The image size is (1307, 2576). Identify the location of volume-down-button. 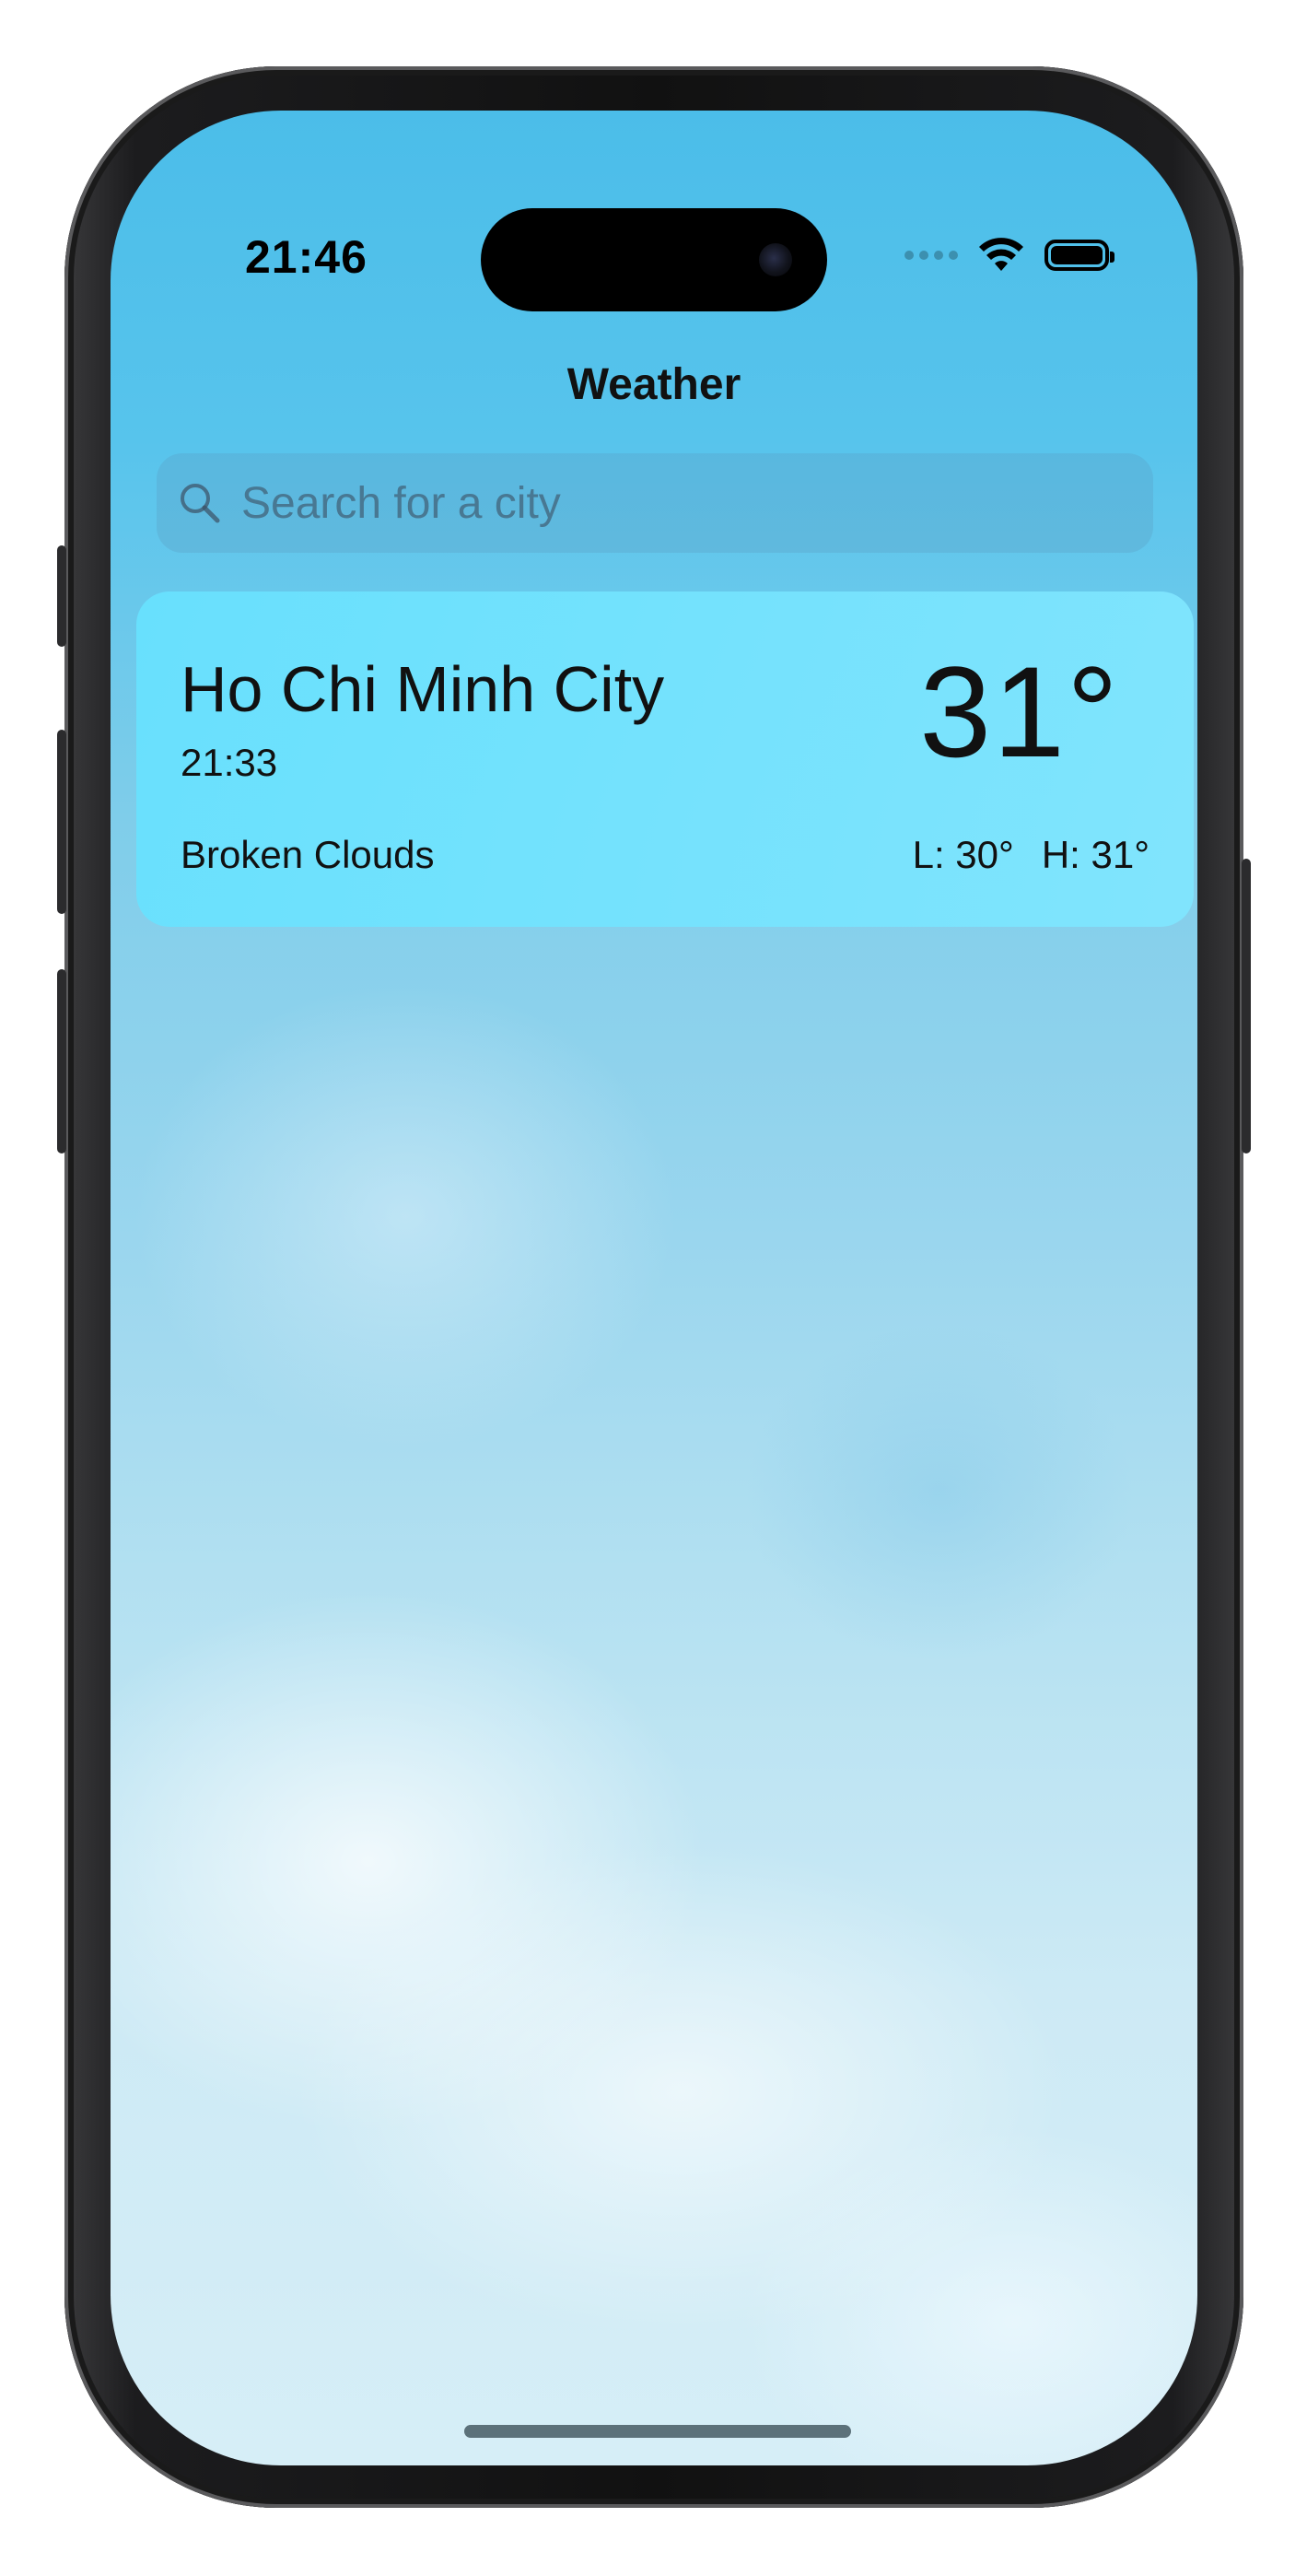
(61, 1061).